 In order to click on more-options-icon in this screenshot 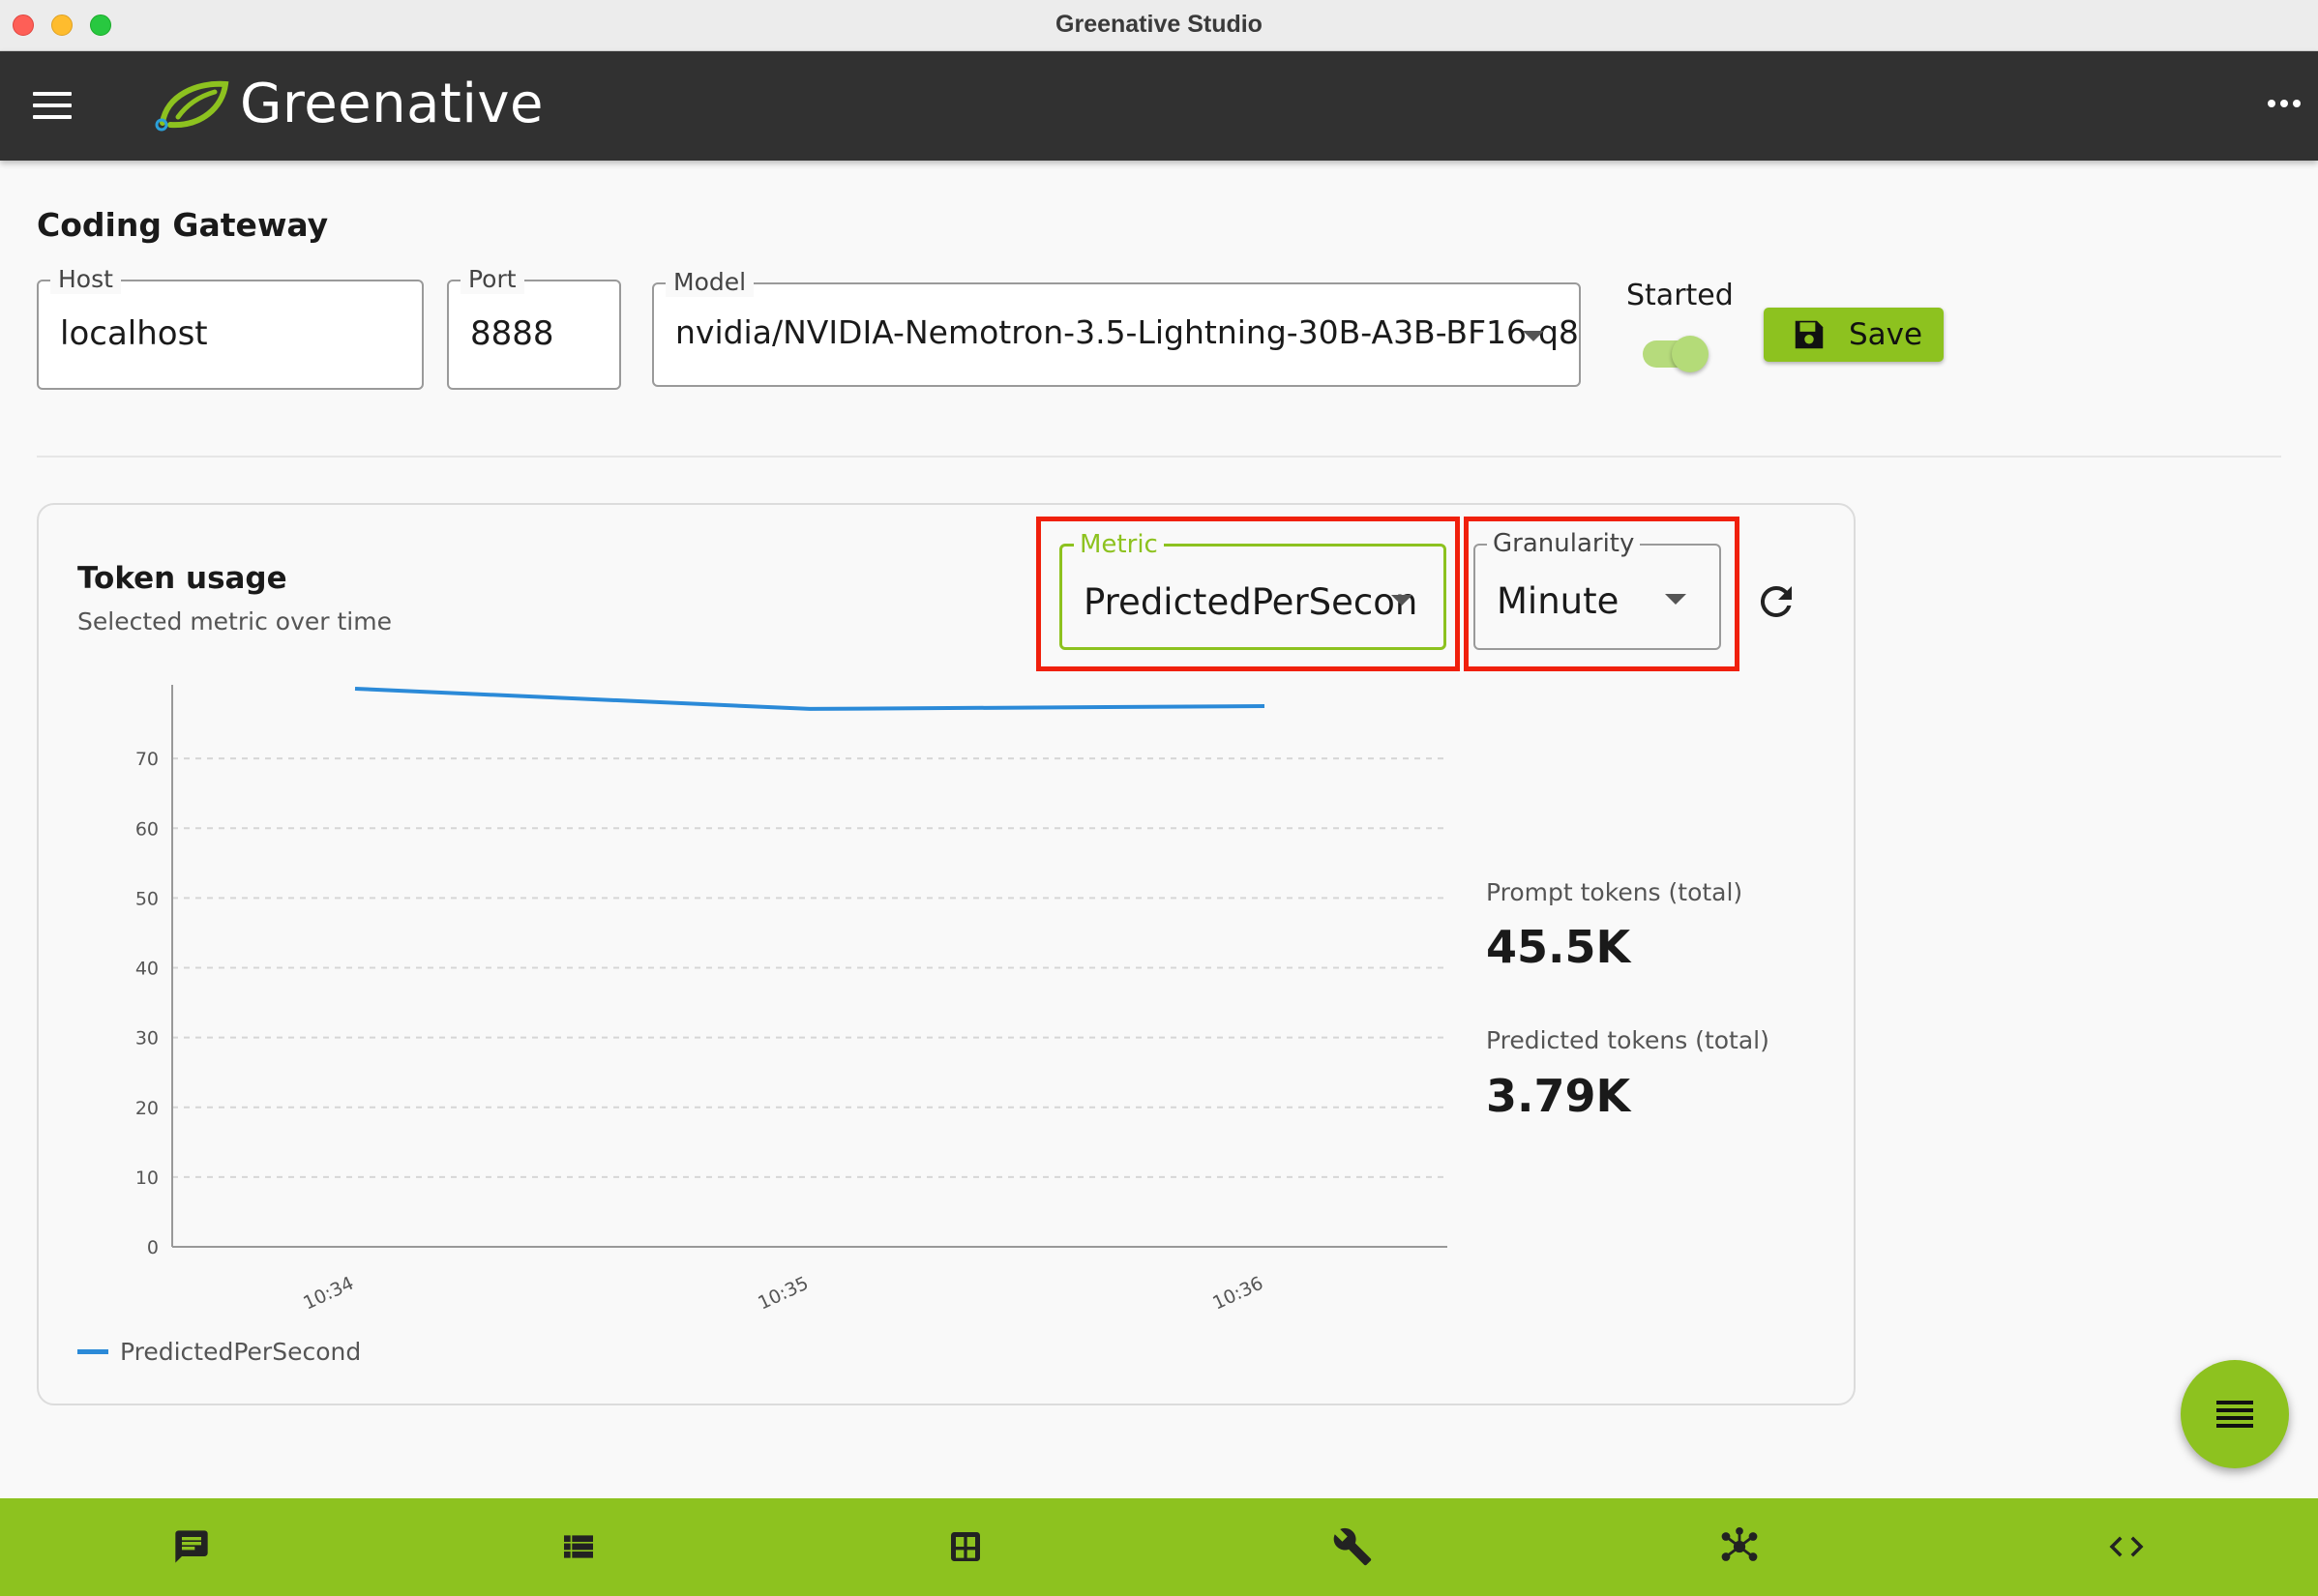, I will do `click(2284, 103)`.